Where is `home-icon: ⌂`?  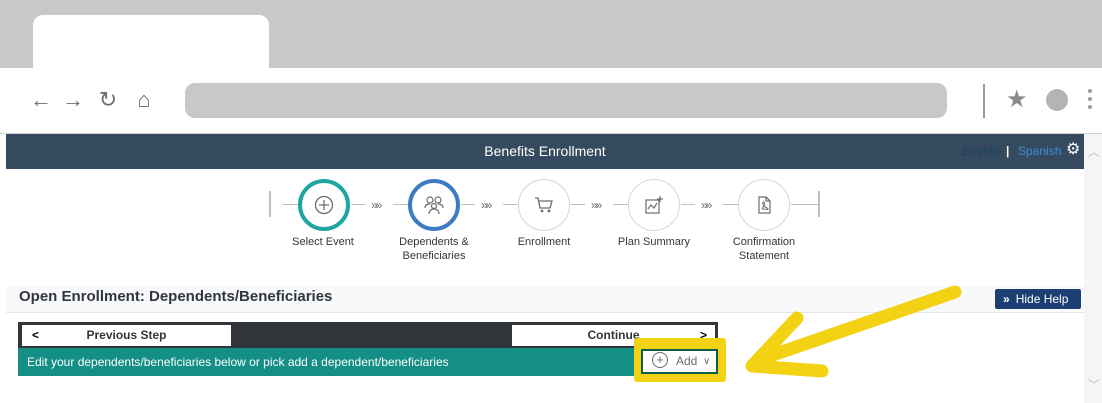
home-icon: ⌂ is located at coordinates (144, 100).